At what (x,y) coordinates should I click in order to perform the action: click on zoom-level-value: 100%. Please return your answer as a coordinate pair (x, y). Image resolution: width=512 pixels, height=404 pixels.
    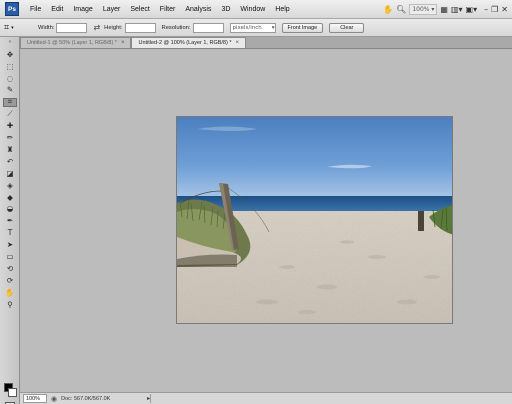
    Looking at the image, I should click on (421, 9).